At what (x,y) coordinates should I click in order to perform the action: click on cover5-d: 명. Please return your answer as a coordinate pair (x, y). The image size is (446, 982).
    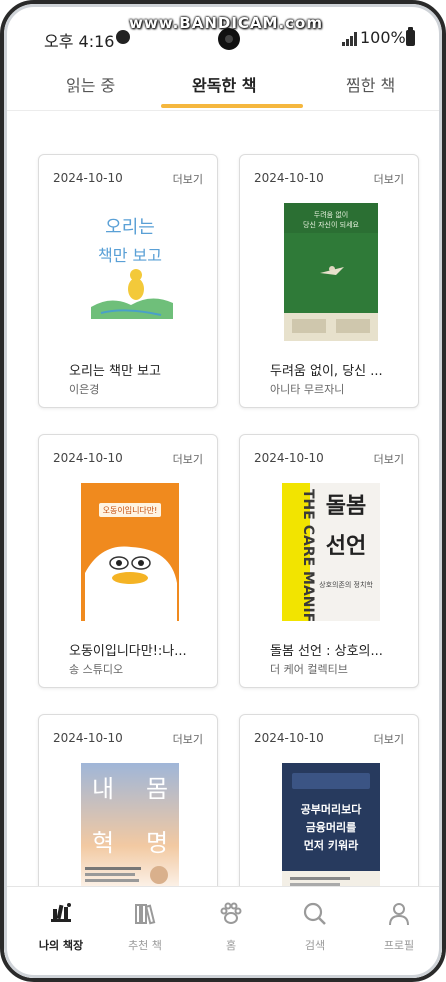
    Looking at the image, I should click on (157, 843).